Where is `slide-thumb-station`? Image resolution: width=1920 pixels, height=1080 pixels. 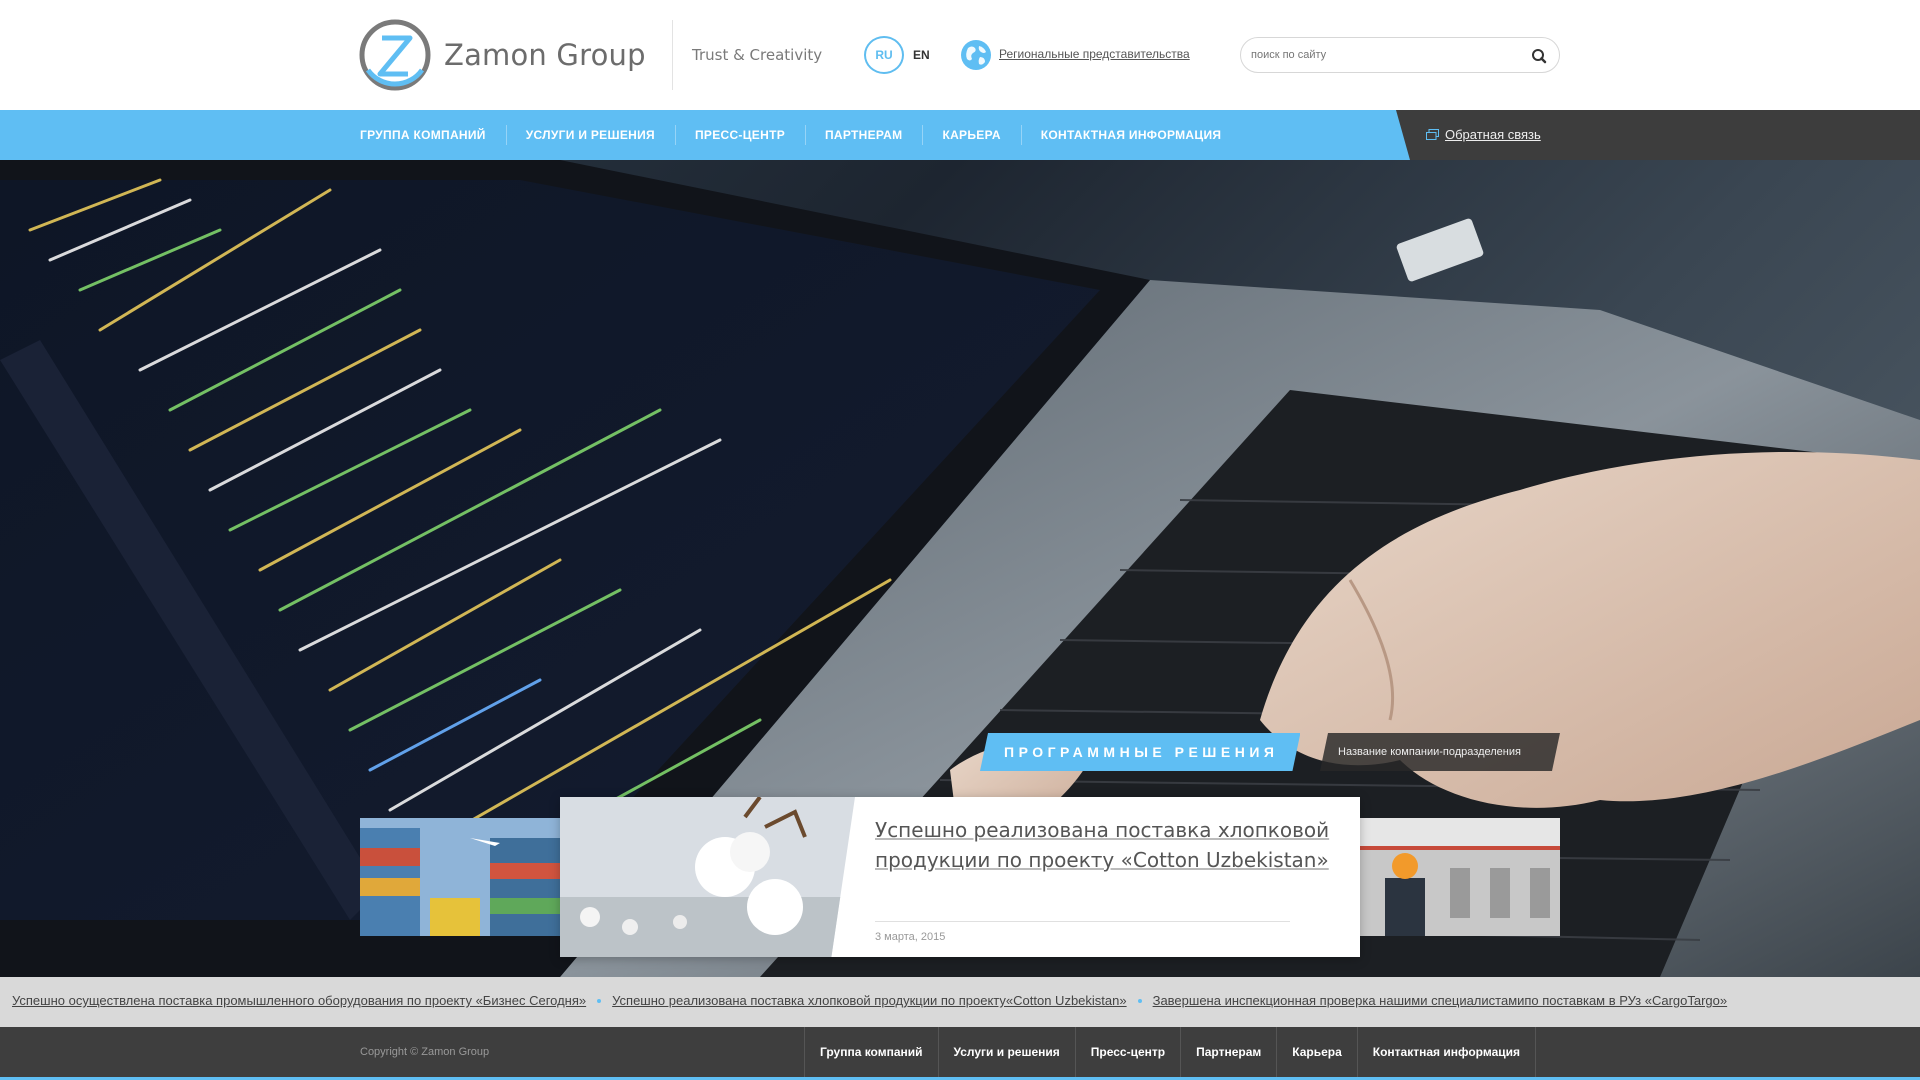 slide-thumb-station is located at coordinates (1460, 877).